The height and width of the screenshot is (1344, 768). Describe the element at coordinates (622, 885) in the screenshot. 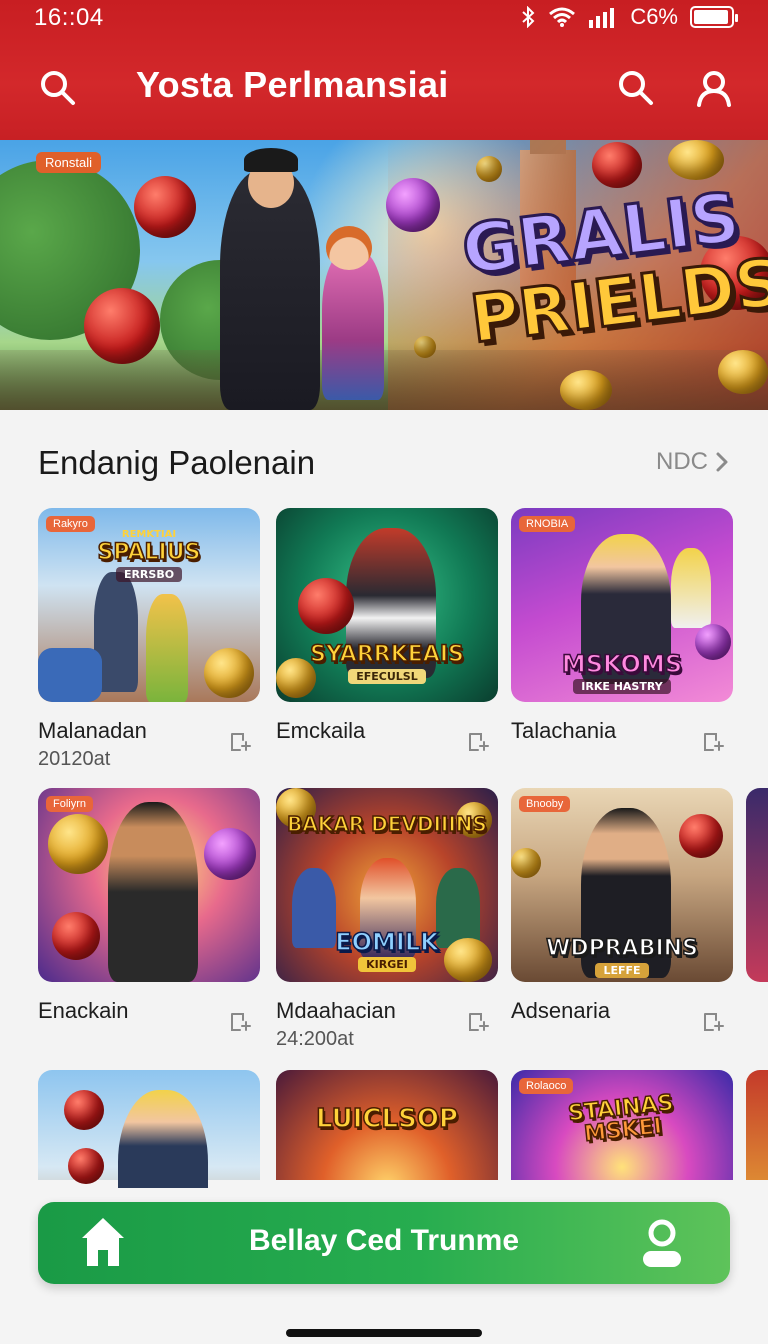

I see `game-thumbnail: Bnooby WDPRABINS LEFFE` at that location.